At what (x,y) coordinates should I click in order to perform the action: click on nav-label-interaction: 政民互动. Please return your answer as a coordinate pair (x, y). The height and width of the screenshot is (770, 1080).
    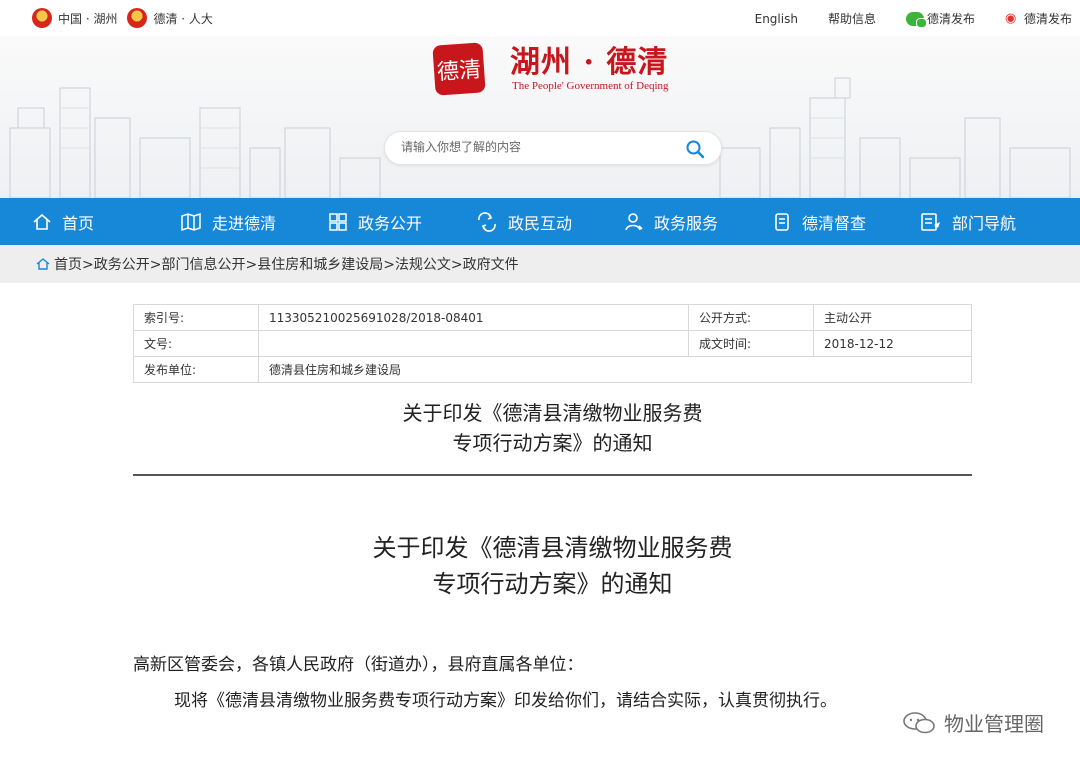
    Looking at the image, I should click on (540, 223).